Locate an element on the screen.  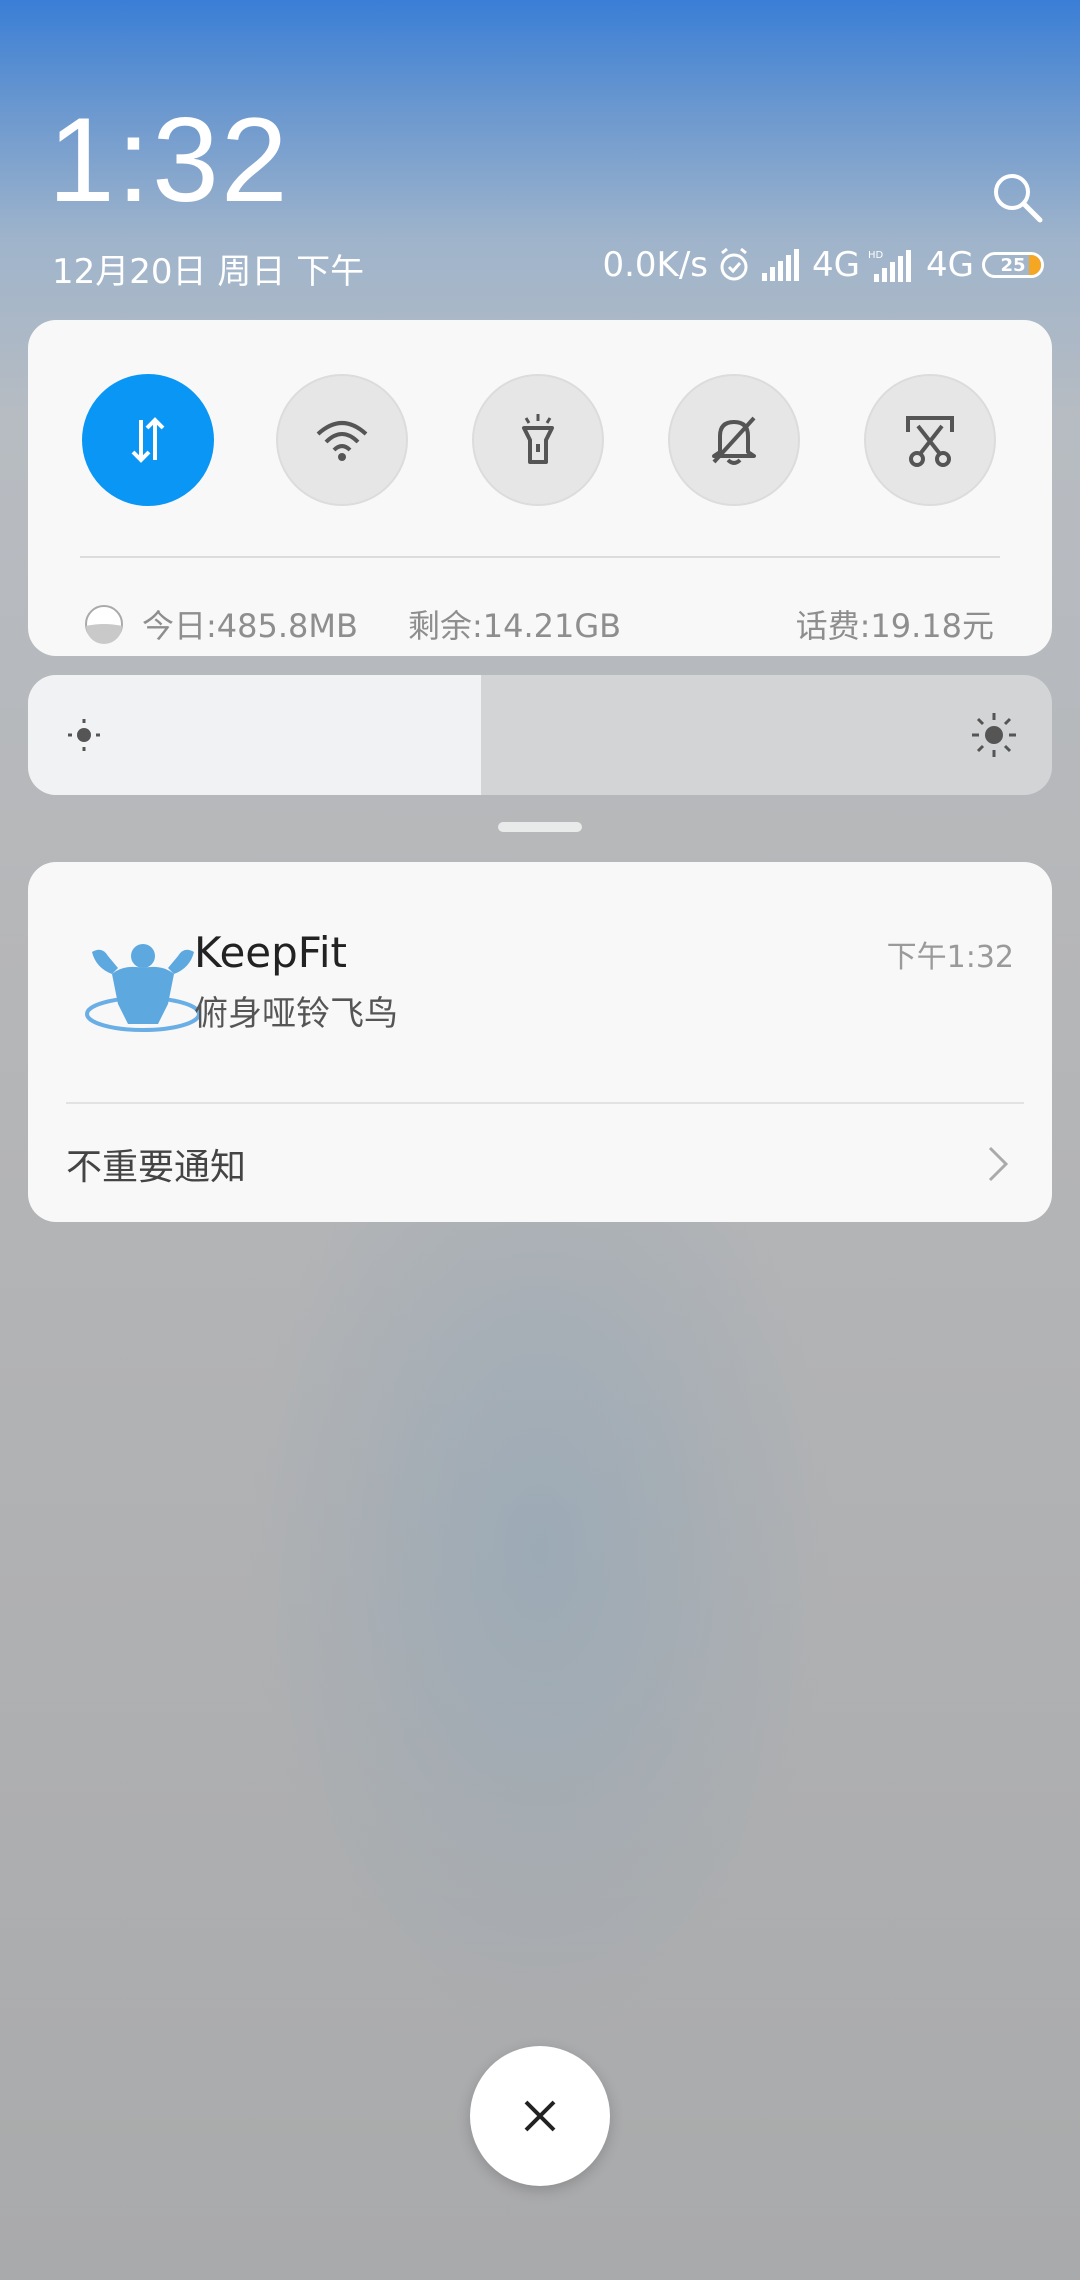
wifi-icon is located at coordinates (342, 441).